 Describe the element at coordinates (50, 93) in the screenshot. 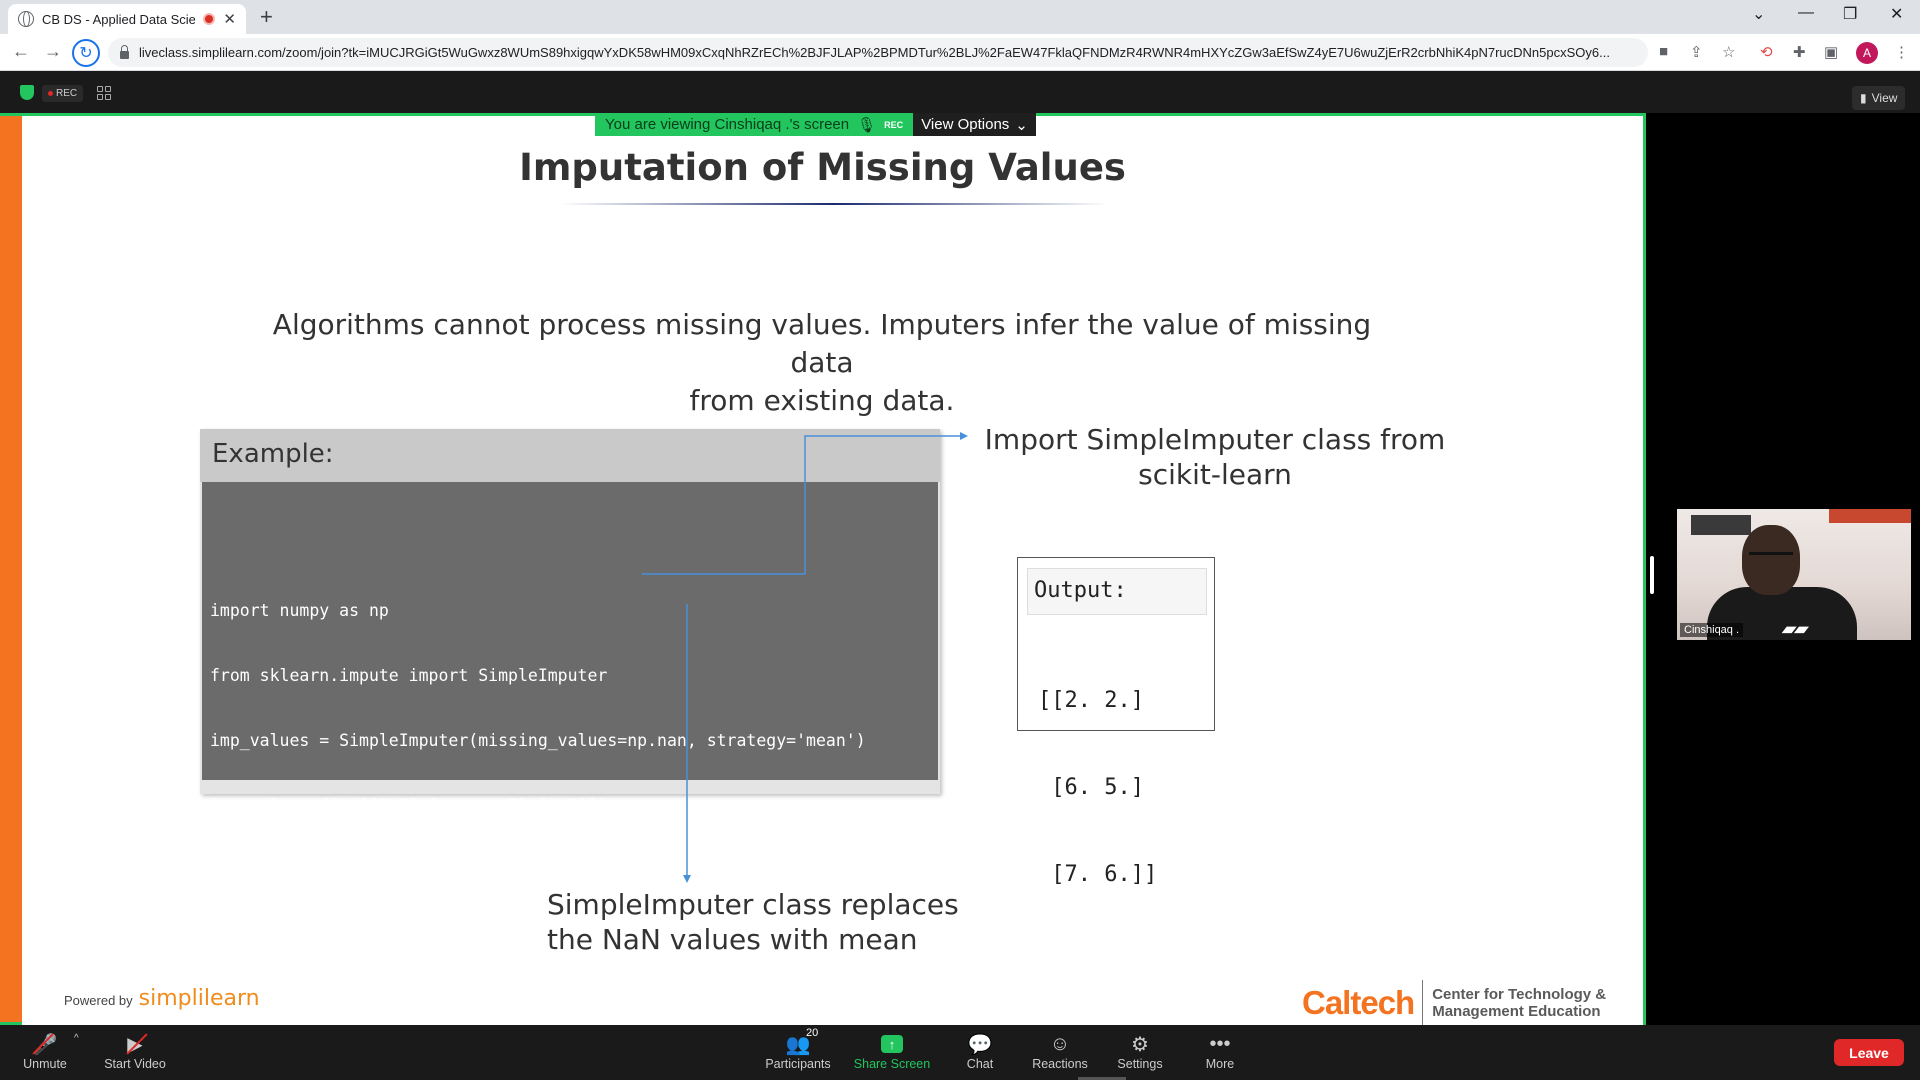

I see `record-dot-icon` at that location.